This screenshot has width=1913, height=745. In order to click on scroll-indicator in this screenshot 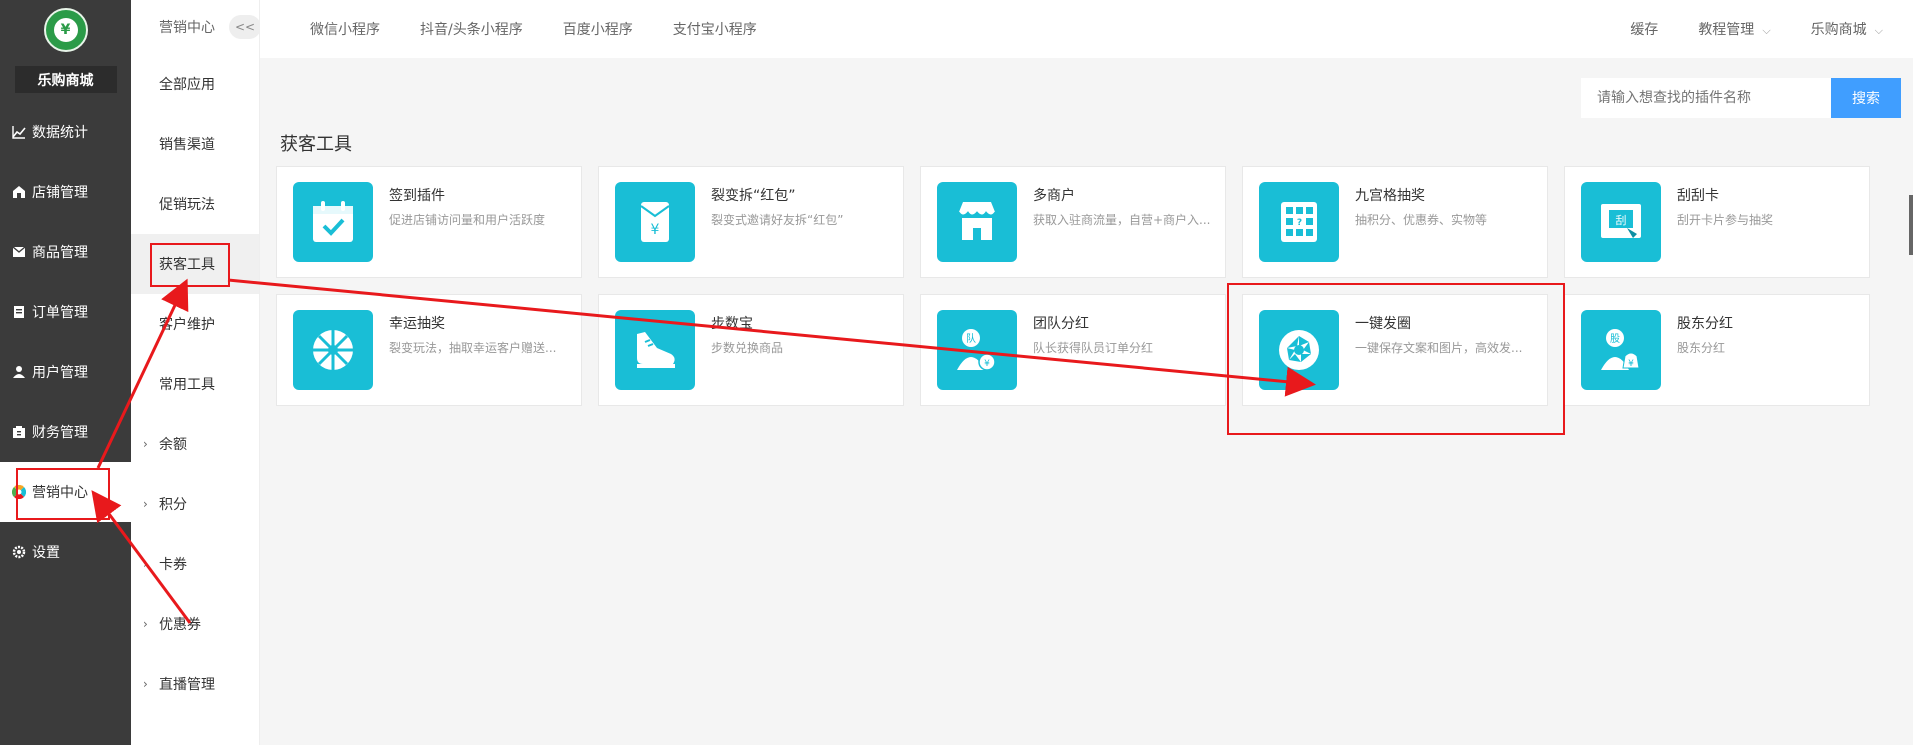, I will do `click(1911, 225)`.